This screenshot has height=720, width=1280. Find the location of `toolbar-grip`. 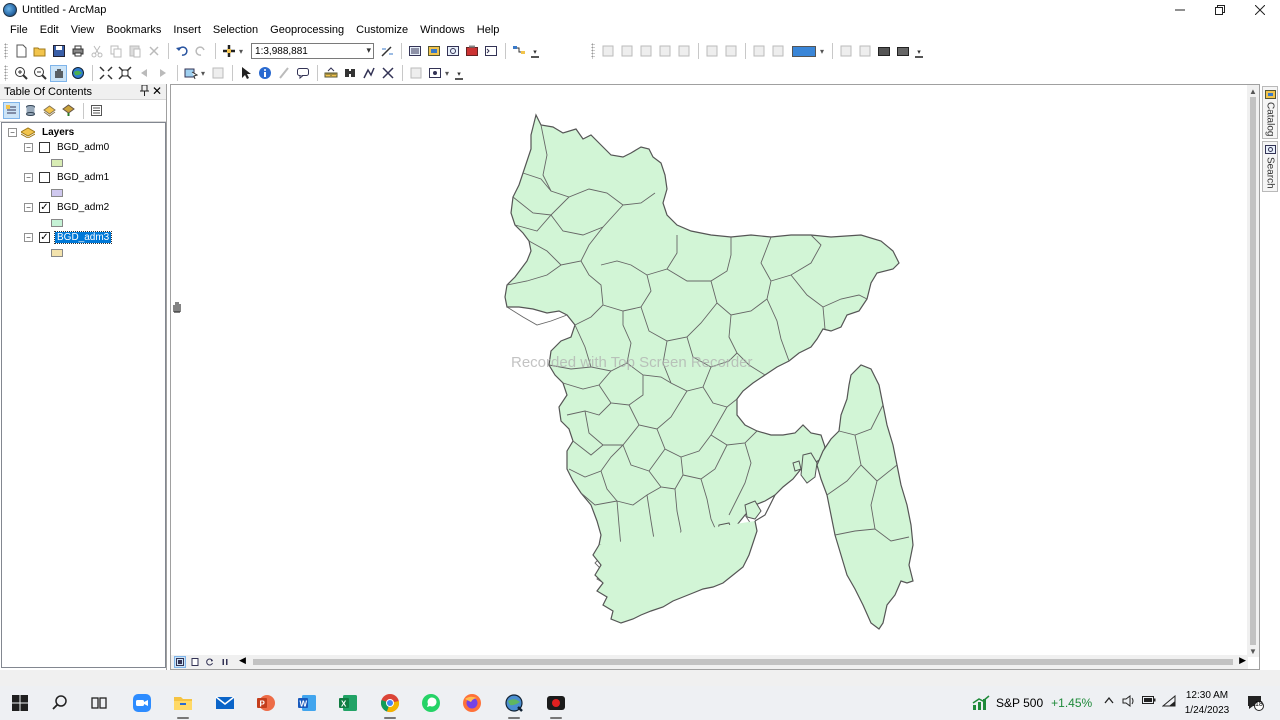

toolbar-grip is located at coordinates (6, 73).